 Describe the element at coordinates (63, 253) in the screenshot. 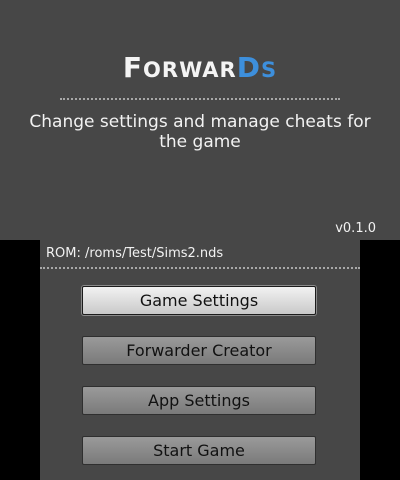

I see `rom-label: ROM:` at that location.